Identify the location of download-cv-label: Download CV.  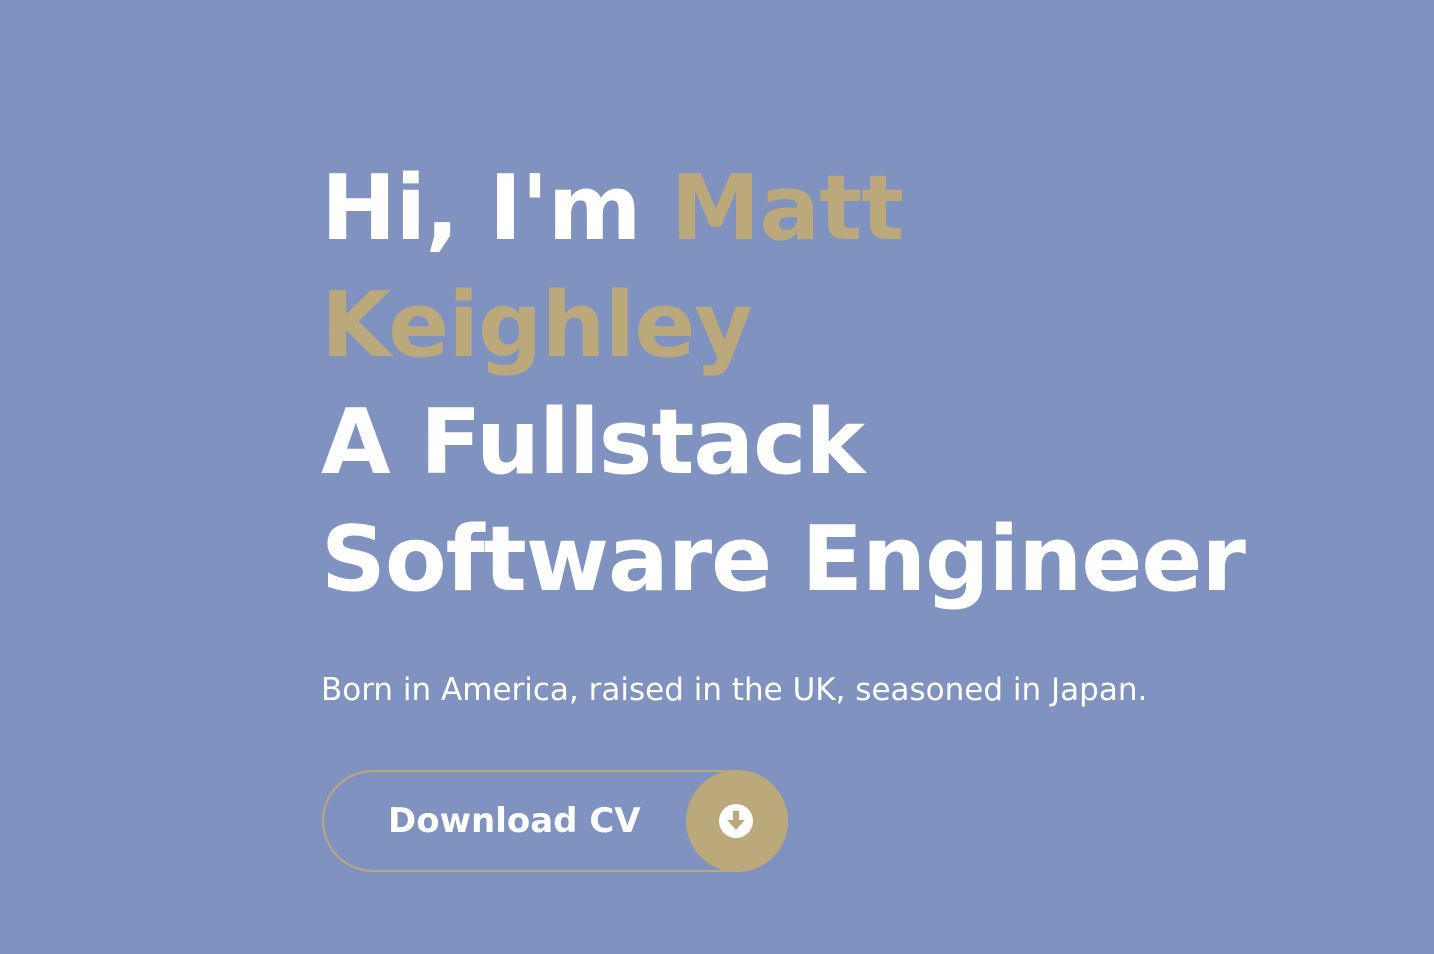
(514, 821).